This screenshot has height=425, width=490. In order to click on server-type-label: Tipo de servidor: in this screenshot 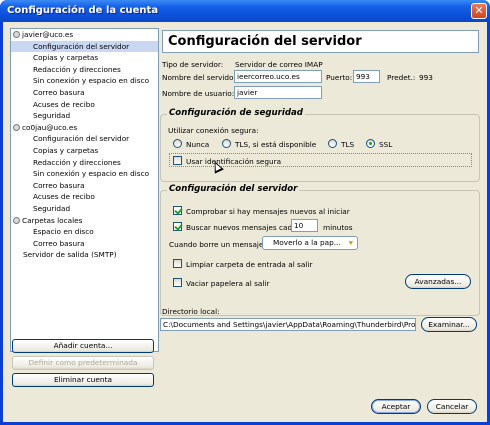, I will do `click(193, 64)`.